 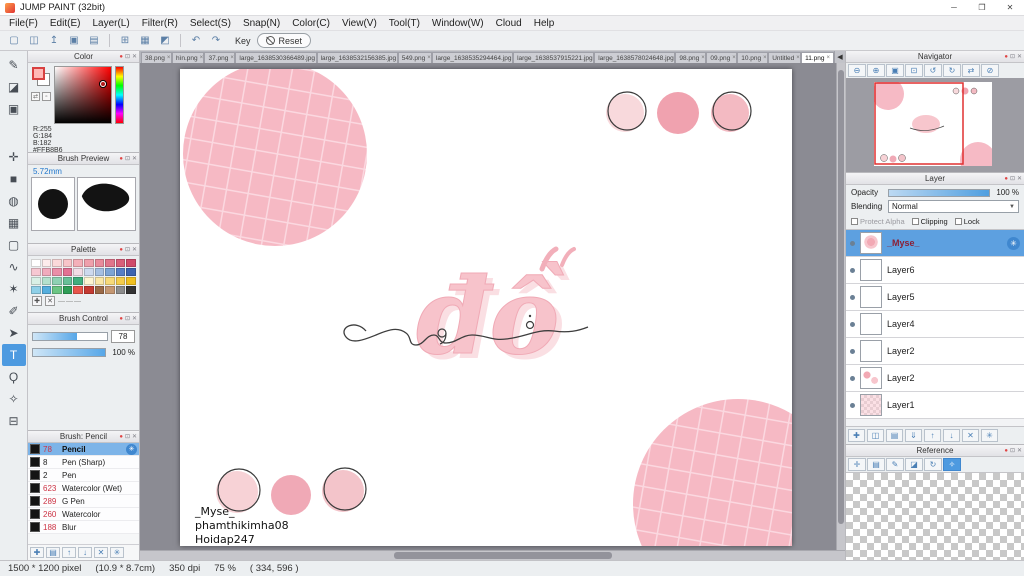 What do you see at coordinates (165, 41) in the screenshot?
I see `material-icon: ◩` at bounding box center [165, 41].